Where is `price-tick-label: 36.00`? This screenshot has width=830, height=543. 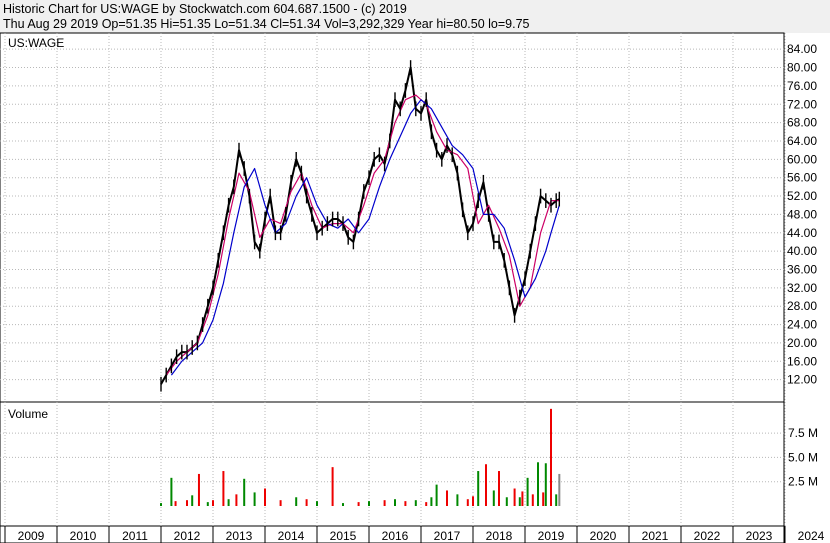
price-tick-label: 36.00 is located at coordinates (802, 269).